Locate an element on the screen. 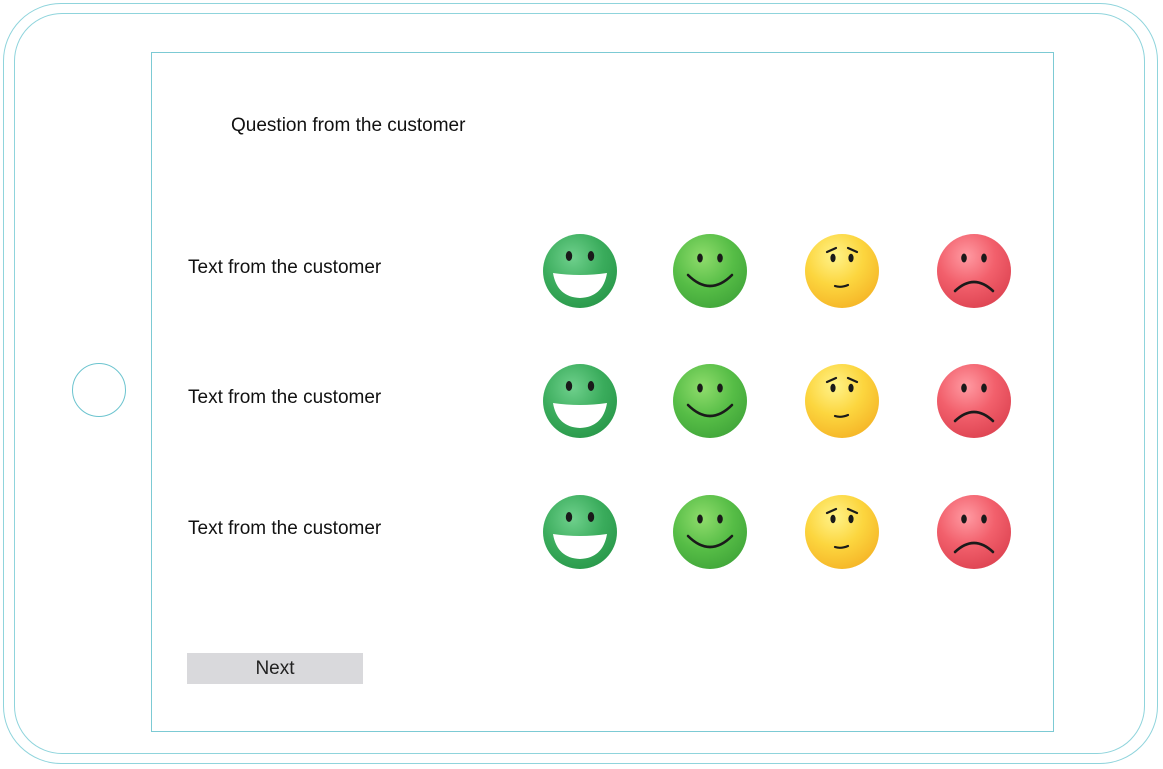 This screenshot has height=769, width=1163. next-button: Next is located at coordinates (275, 668).